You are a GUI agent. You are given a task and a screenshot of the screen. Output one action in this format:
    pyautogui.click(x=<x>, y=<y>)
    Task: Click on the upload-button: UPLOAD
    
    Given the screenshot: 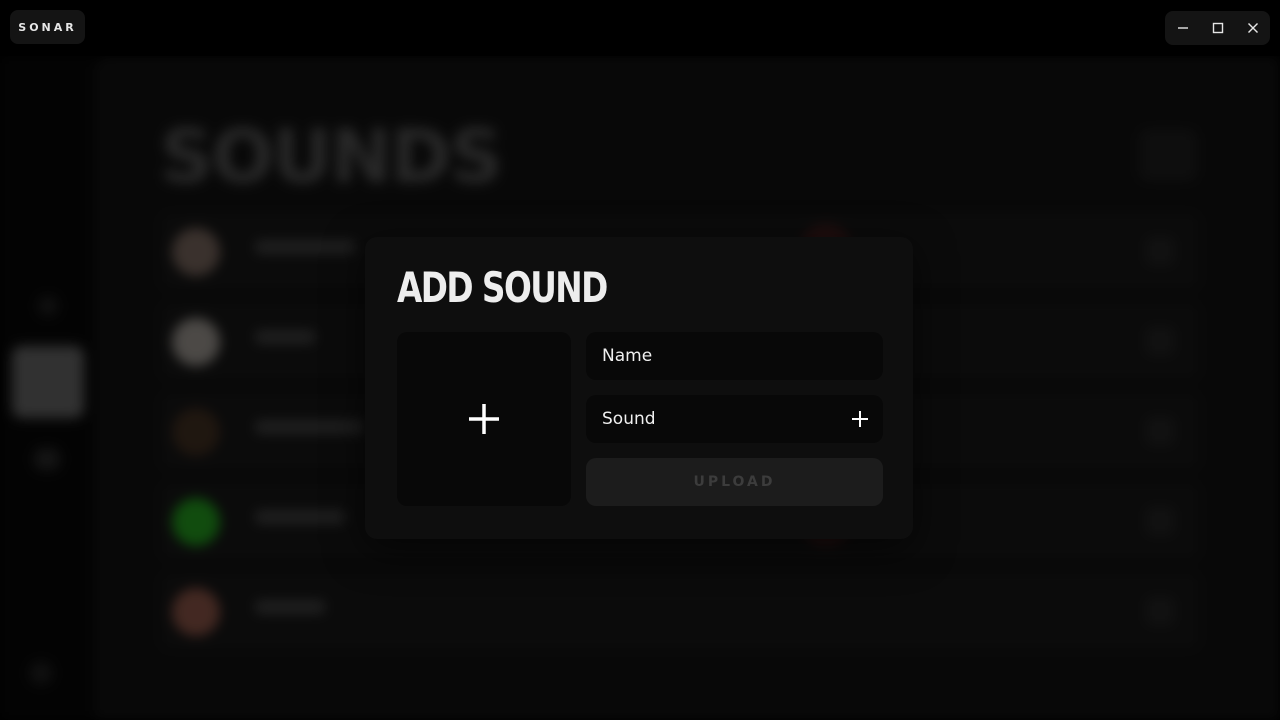 What is the action you would take?
    pyautogui.click(x=734, y=482)
    